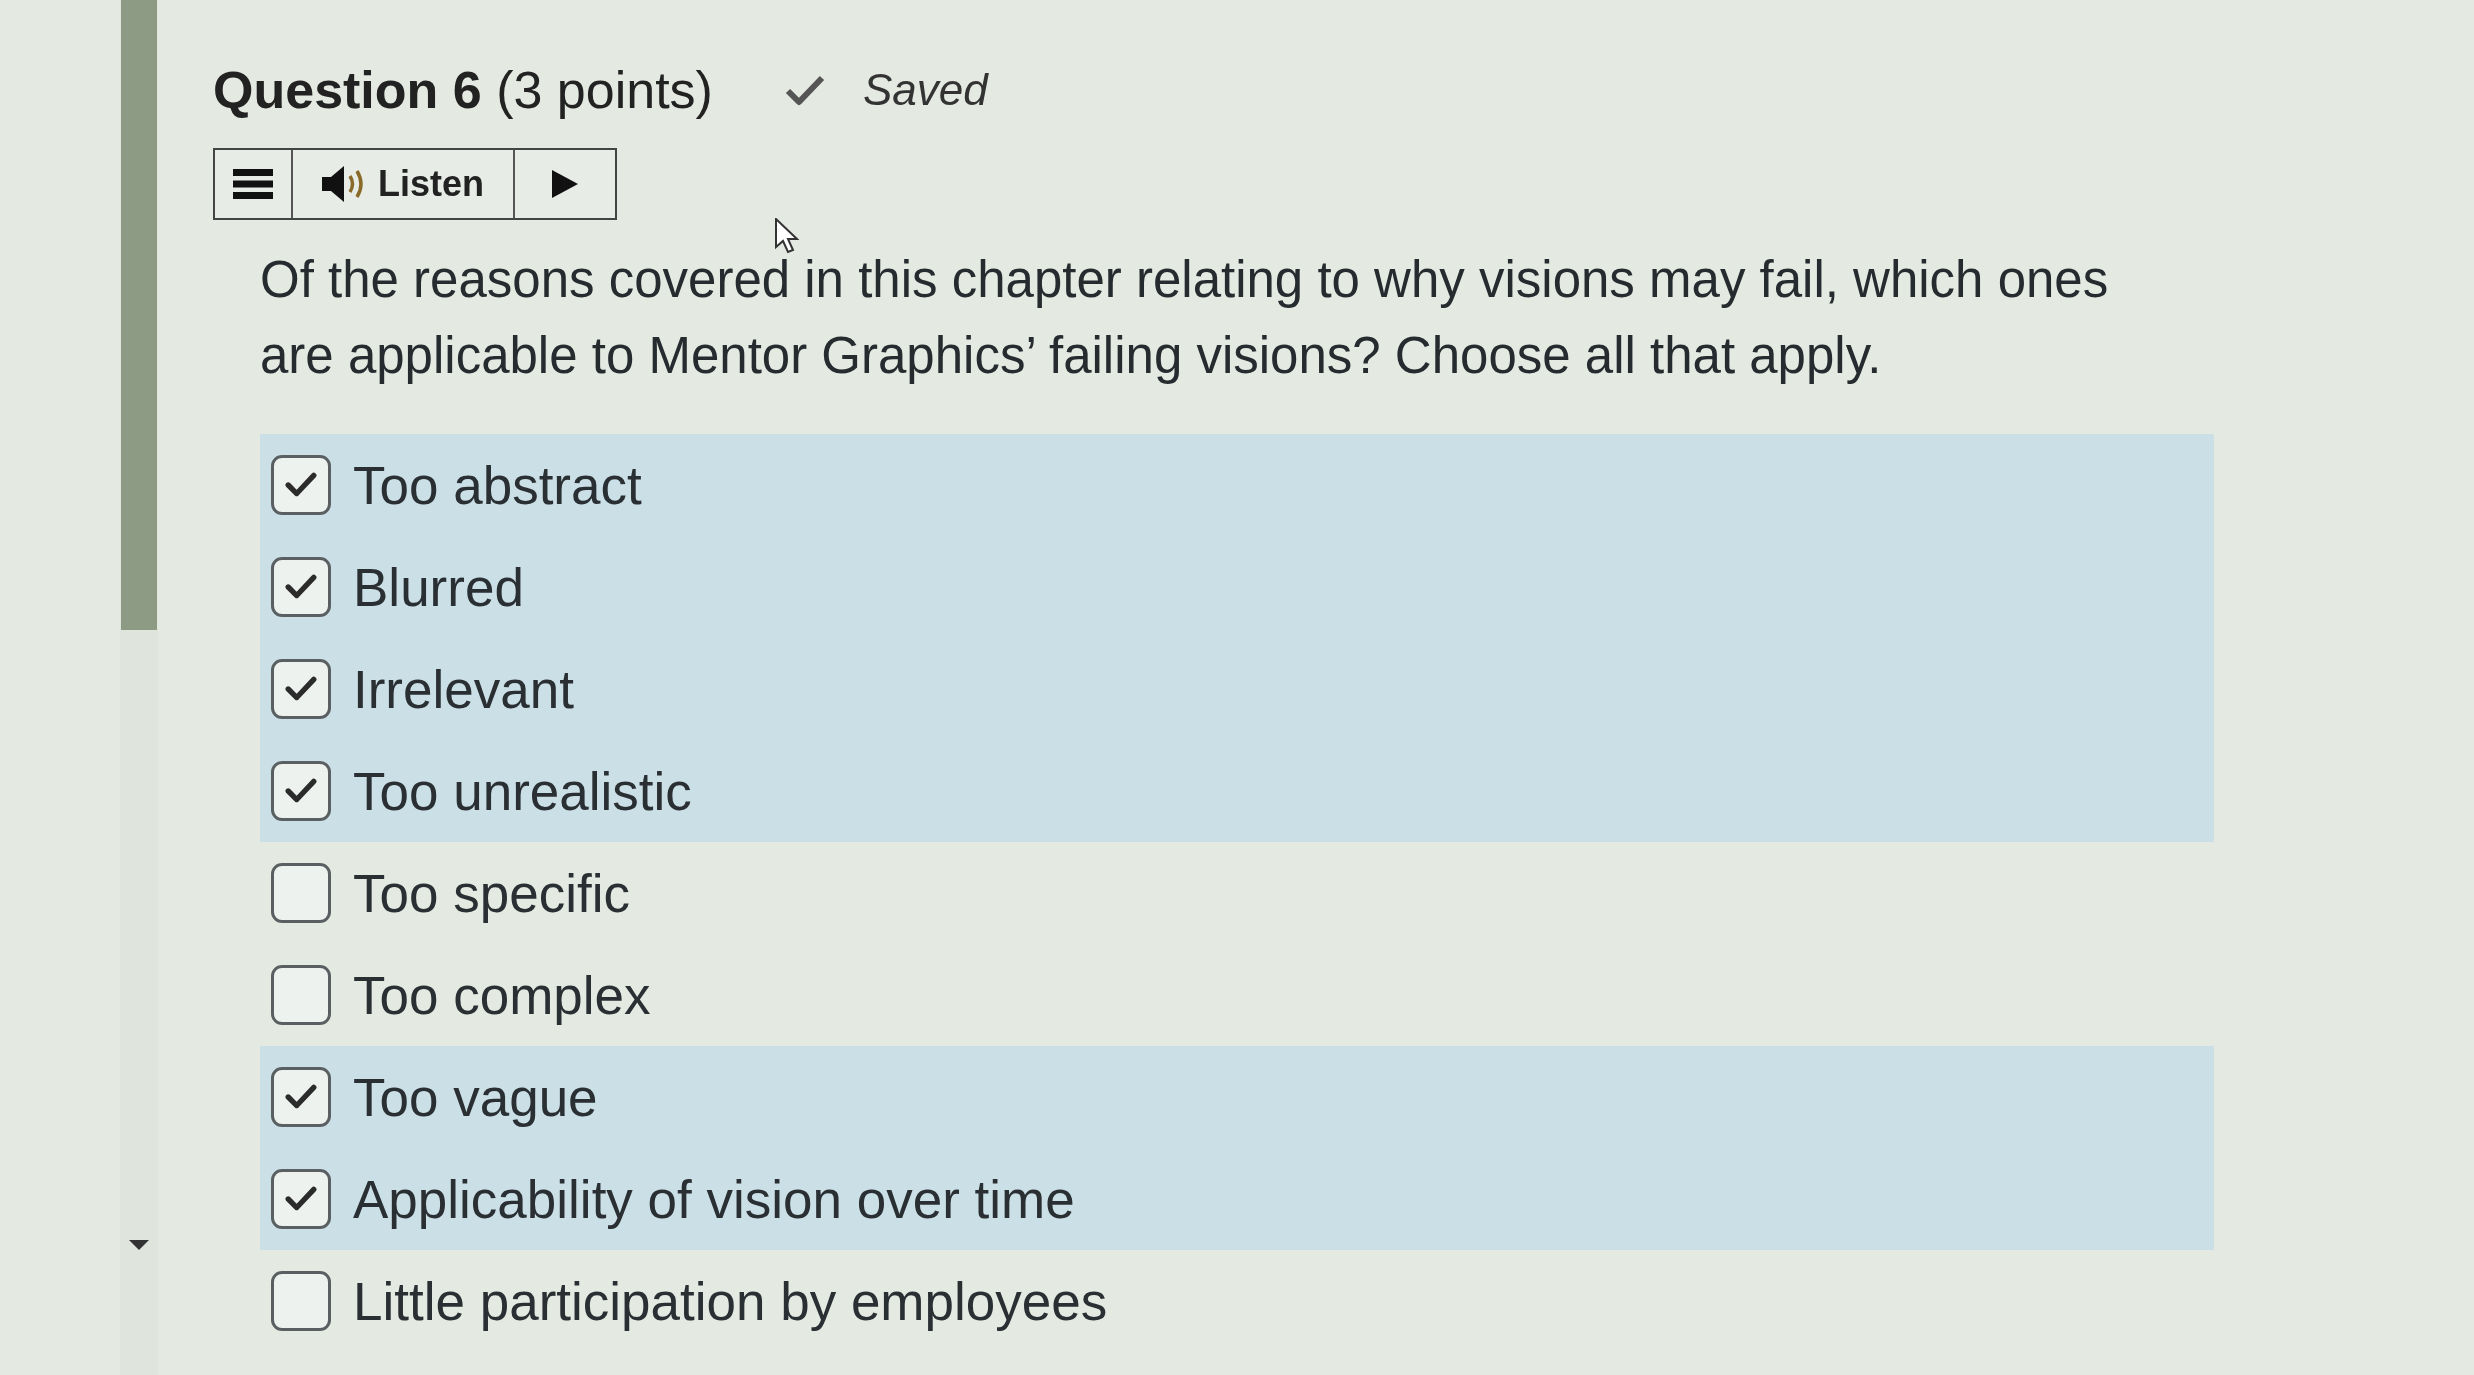  I want to click on option-label: Too vague, so click(475, 1097).